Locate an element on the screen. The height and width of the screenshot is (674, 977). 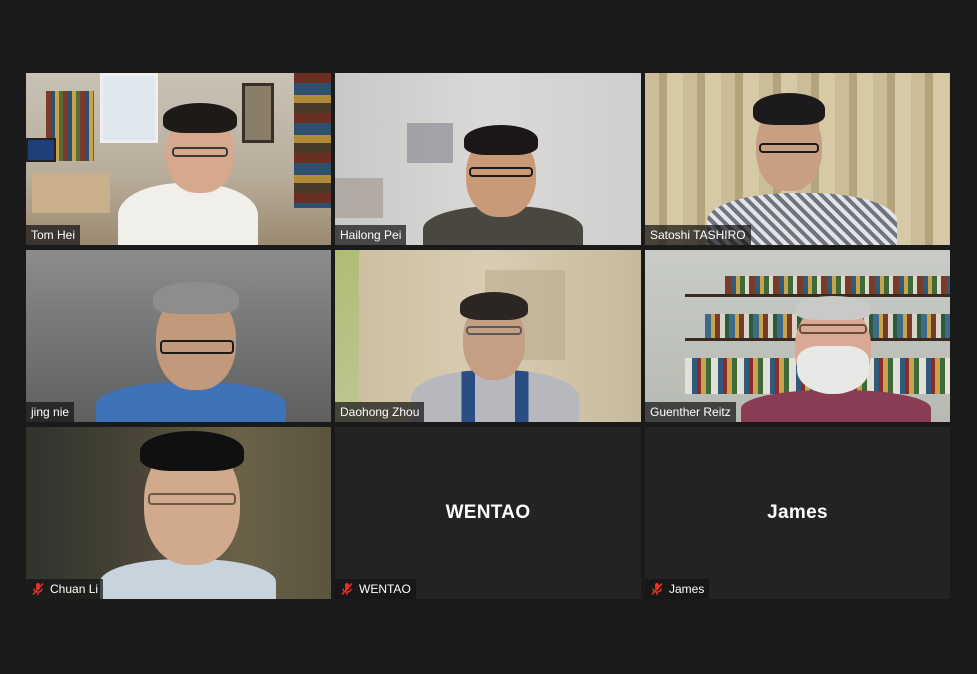
participant-tile-wentao: WENTAO WENTAO is located at coordinates (488, 513).